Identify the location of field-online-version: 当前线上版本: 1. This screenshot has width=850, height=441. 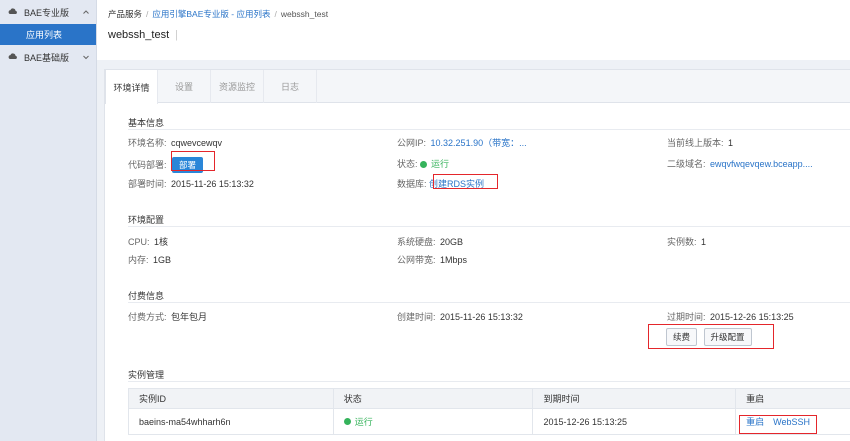
(700, 142).